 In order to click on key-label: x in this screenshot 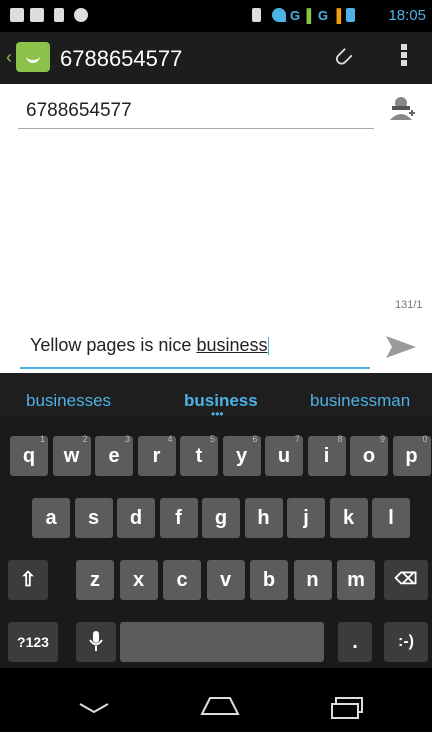, I will do `click(138, 580)`.